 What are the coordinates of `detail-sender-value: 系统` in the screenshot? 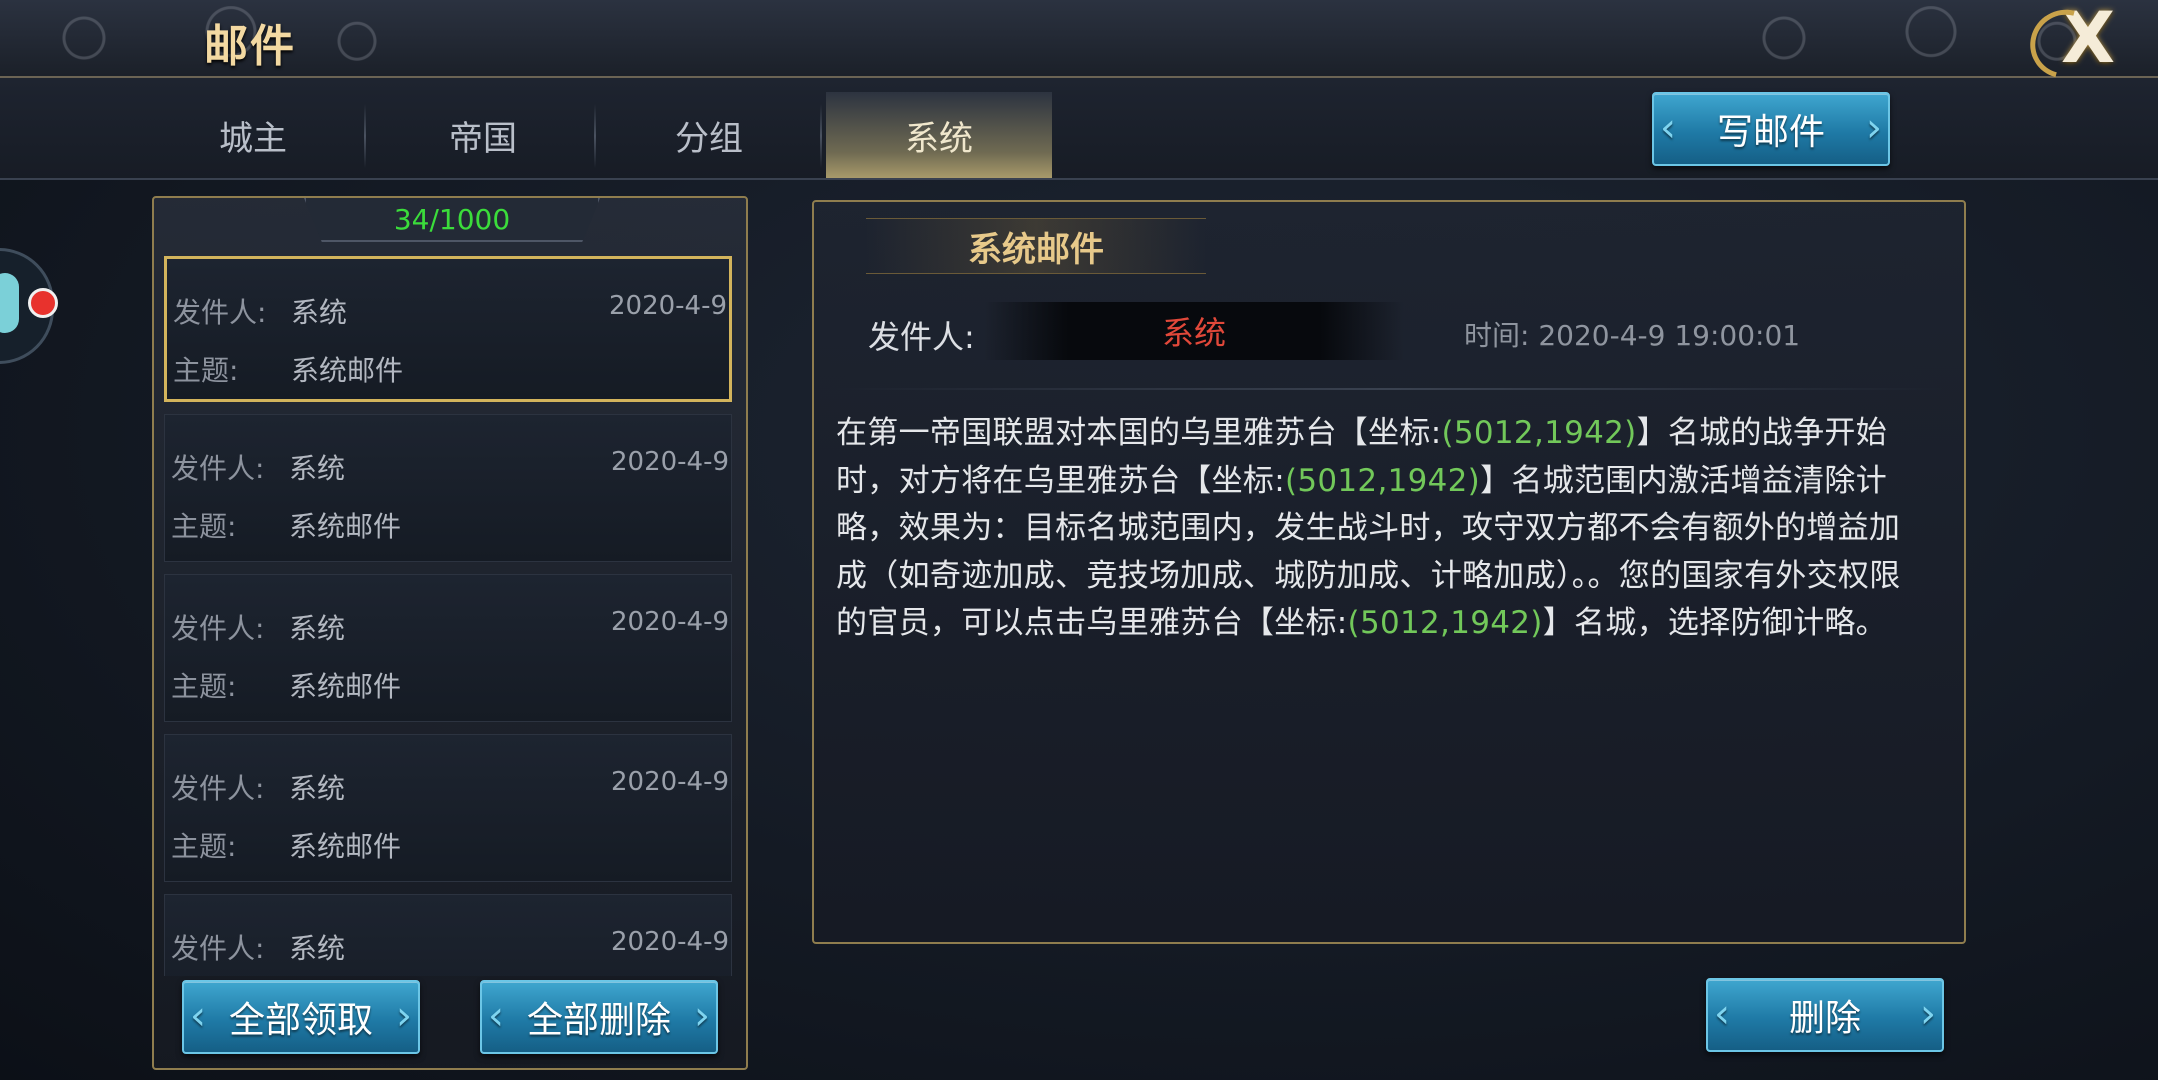 It's located at (1194, 331).